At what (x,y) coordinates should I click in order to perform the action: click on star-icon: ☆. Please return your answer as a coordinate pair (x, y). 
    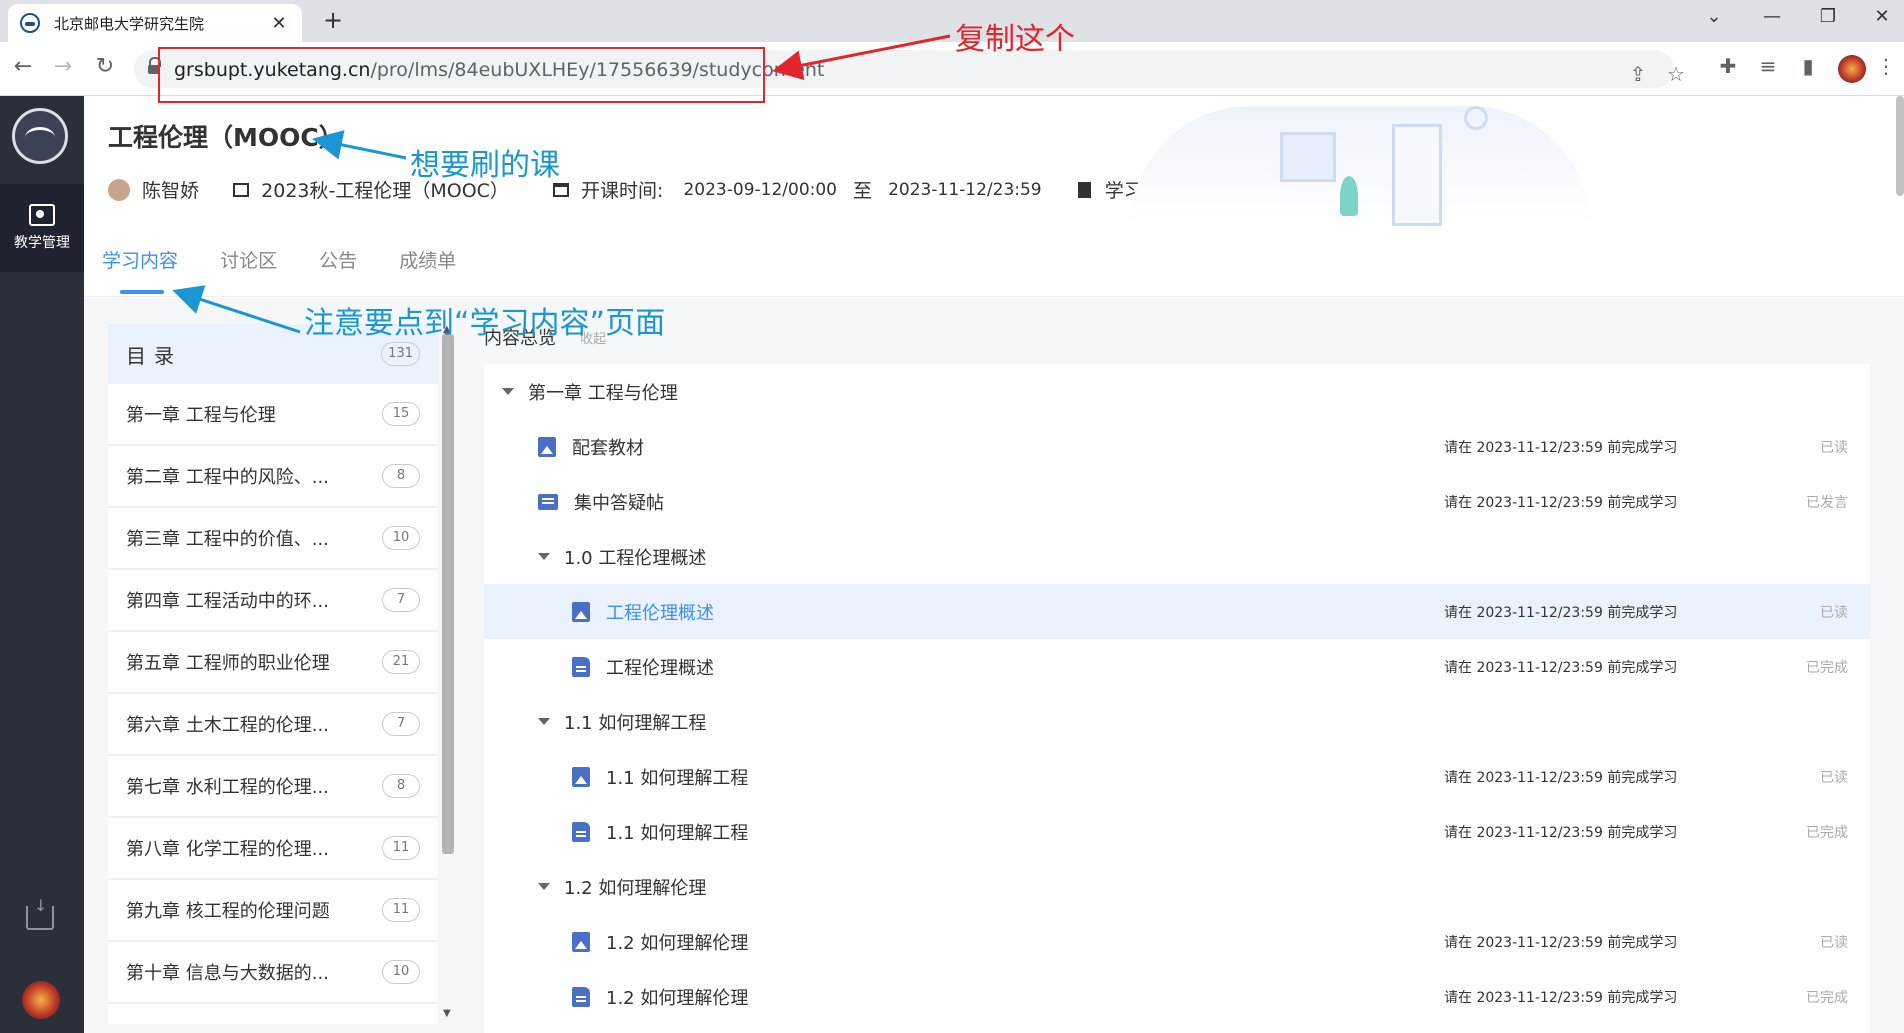
    Looking at the image, I should click on (1676, 74).